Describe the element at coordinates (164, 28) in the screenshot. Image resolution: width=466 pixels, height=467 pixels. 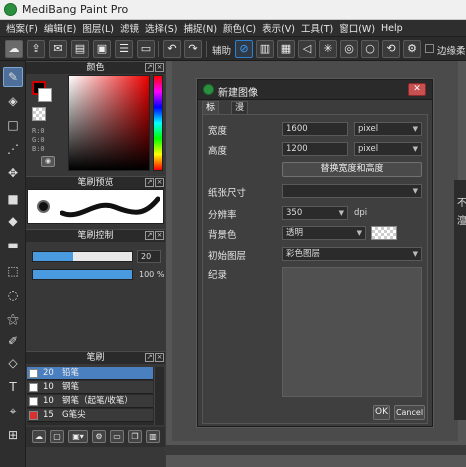
I see `menu-select: 选择(S)` at that location.